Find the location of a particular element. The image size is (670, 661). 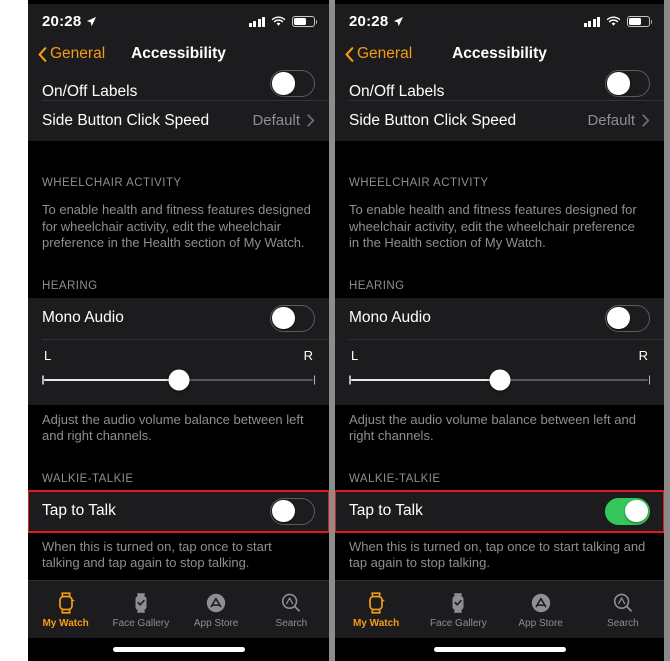

right-margin is located at coordinates (667, 330).